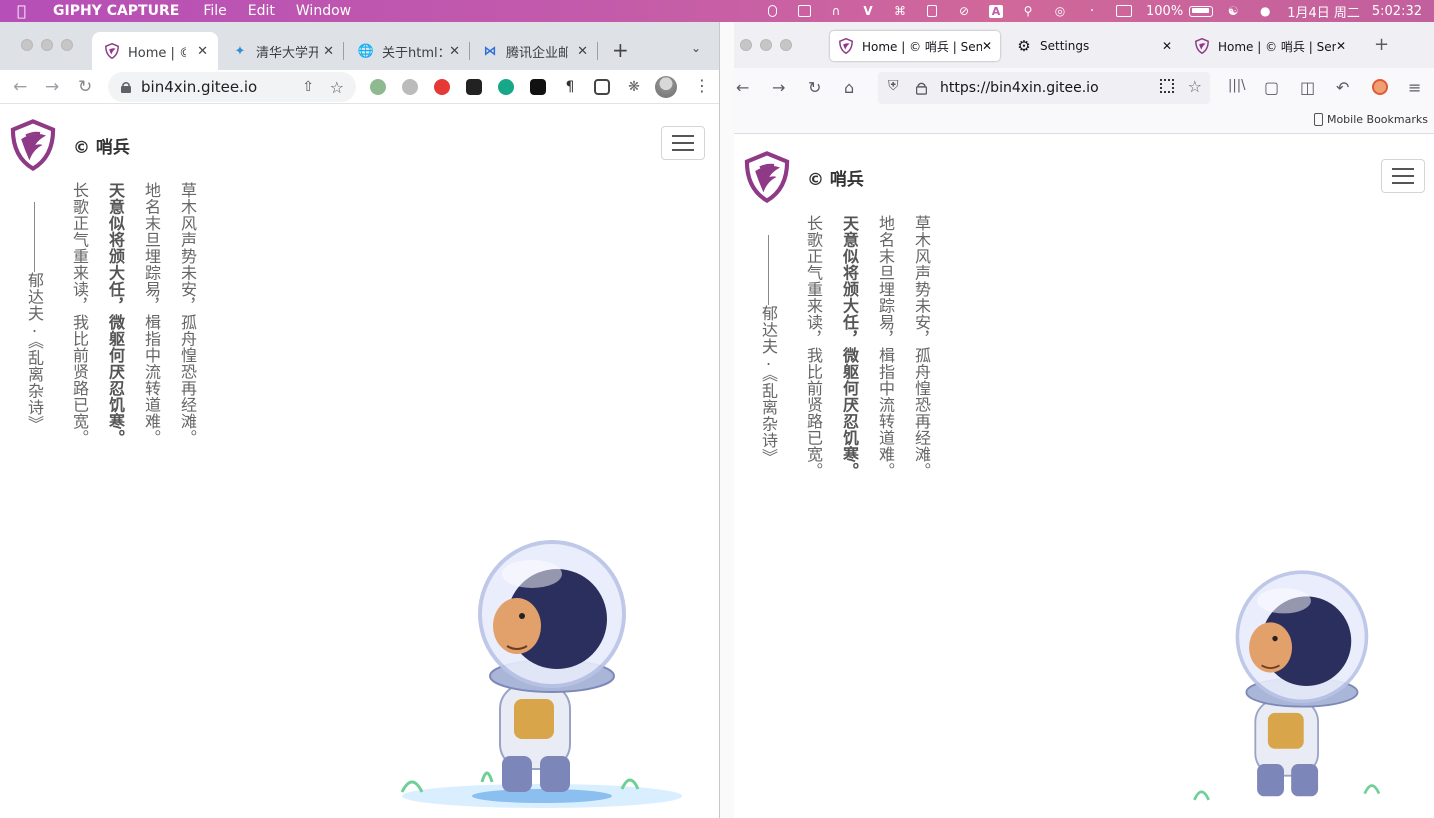 Image resolution: width=1434 pixels, height=818 pixels. I want to click on poem-line: 草木风声势未安，孤舟惶恐再经滩。, so click(921, 347).